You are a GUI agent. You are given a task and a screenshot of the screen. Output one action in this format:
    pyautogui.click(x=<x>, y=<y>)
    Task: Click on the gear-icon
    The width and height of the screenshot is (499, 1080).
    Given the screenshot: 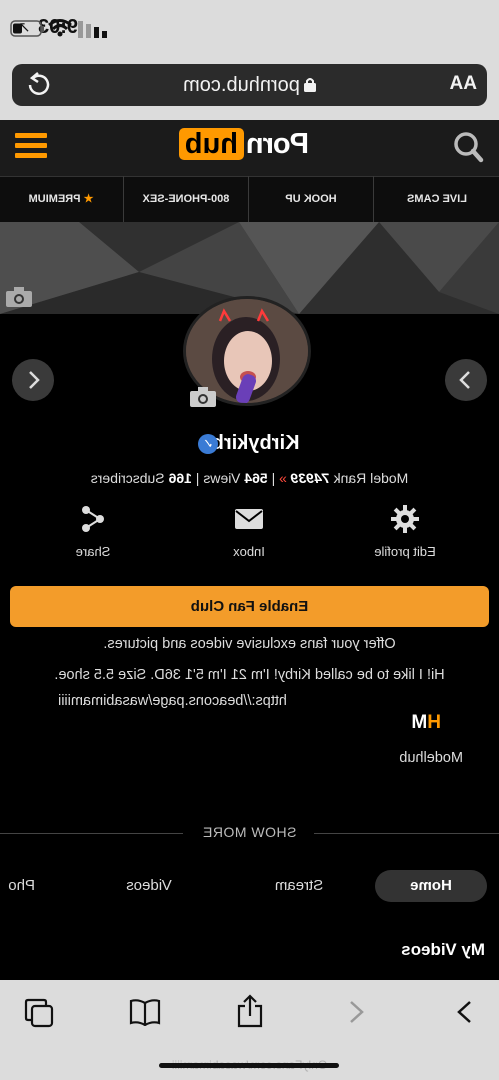 What is the action you would take?
    pyautogui.click(x=405, y=519)
    